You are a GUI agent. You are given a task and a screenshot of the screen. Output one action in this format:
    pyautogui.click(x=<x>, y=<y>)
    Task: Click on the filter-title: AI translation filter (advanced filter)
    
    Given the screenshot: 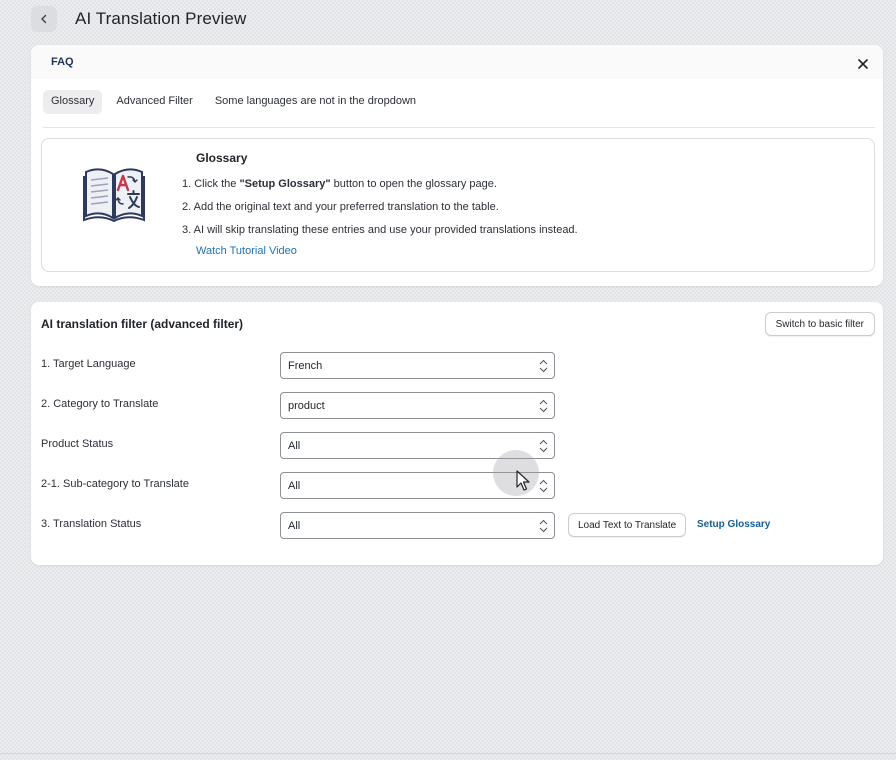 What is the action you would take?
    pyautogui.click(x=142, y=324)
    